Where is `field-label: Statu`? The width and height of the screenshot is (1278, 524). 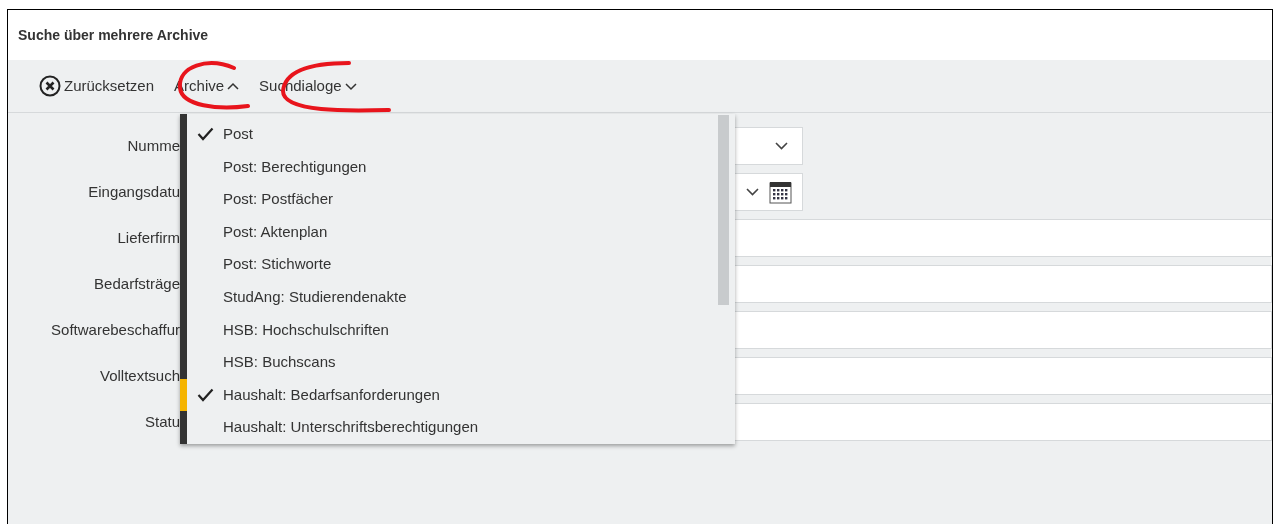
field-label: Statu is located at coordinates (161, 421).